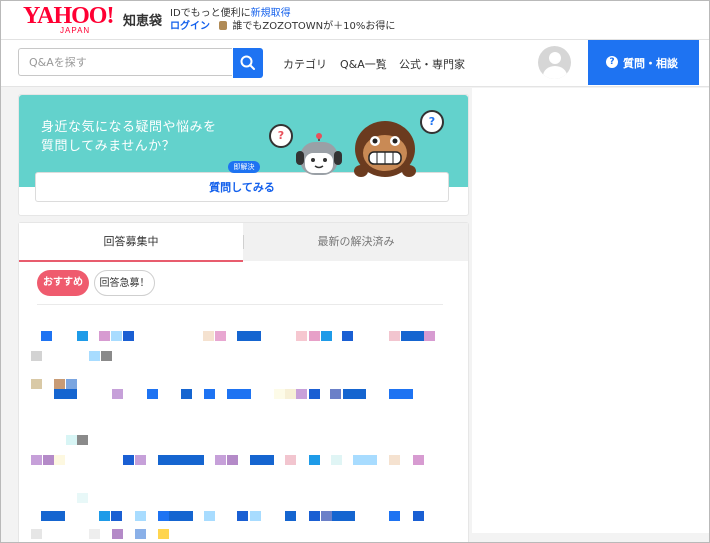 This screenshot has width=710, height=543. I want to click on banner-line-1: 身近な気になる疑問や悩みを, so click(129, 127).